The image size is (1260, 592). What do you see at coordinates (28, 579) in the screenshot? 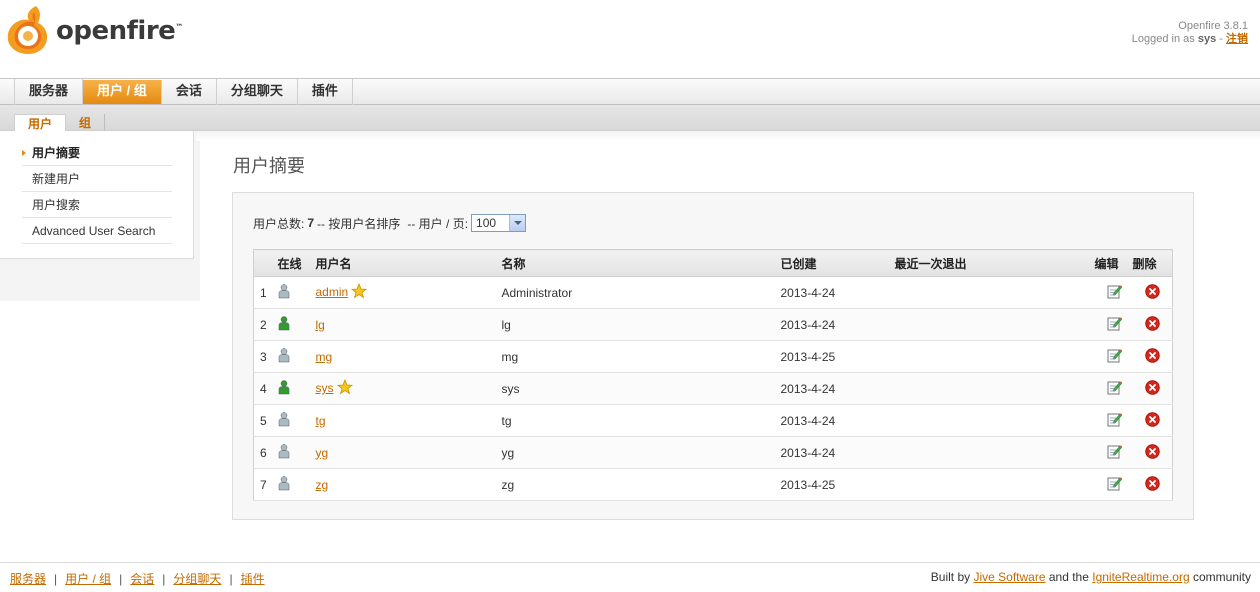
I see `footer-link-server: 服务器` at bounding box center [28, 579].